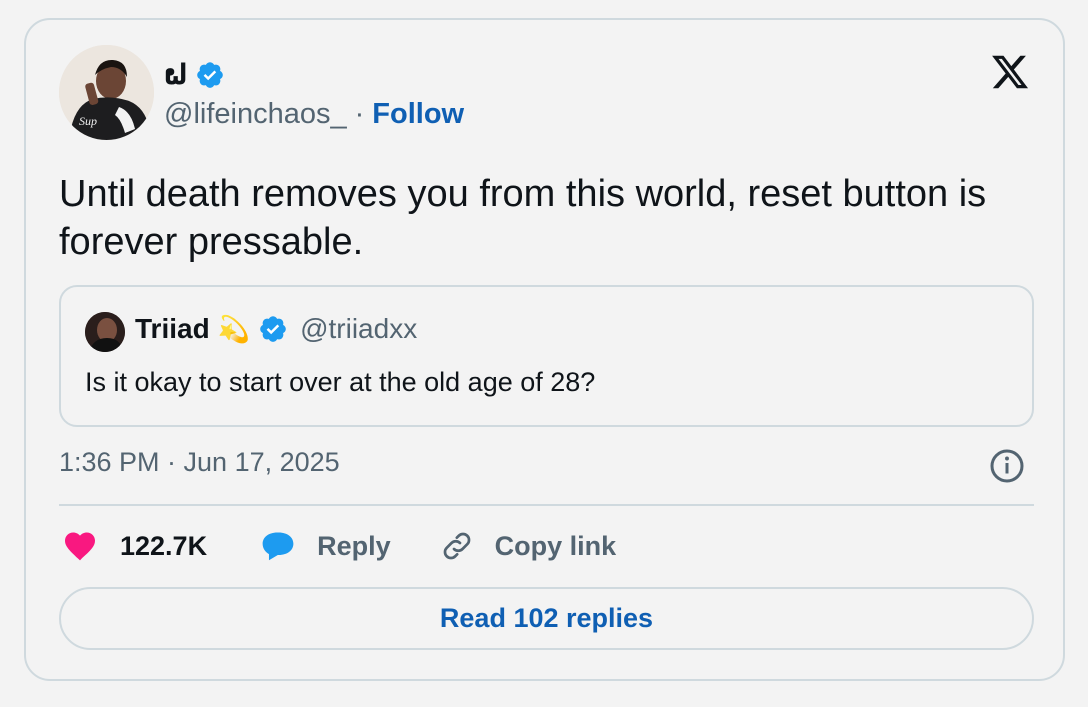 This screenshot has height=707, width=1088. I want to click on author-name-row: ຝ, so click(194, 74).